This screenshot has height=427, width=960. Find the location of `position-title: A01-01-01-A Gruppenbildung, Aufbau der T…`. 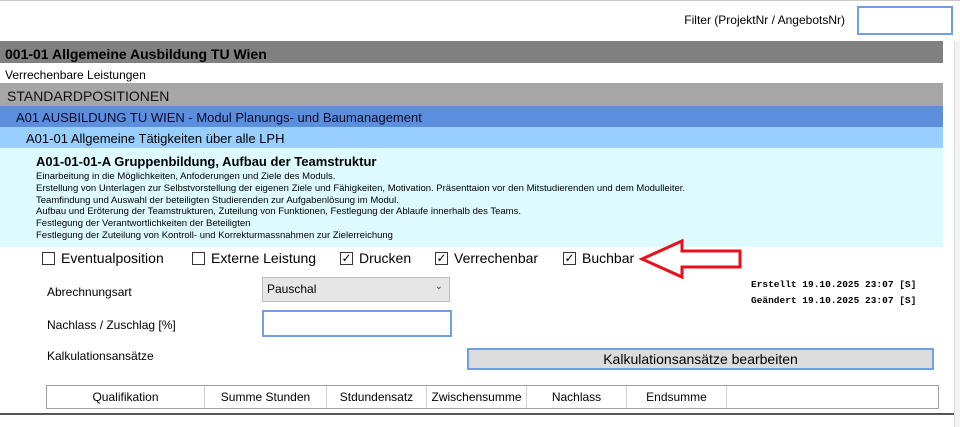

position-title: A01-01-01-A Gruppenbildung, Aufbau der T… is located at coordinates (206, 161).